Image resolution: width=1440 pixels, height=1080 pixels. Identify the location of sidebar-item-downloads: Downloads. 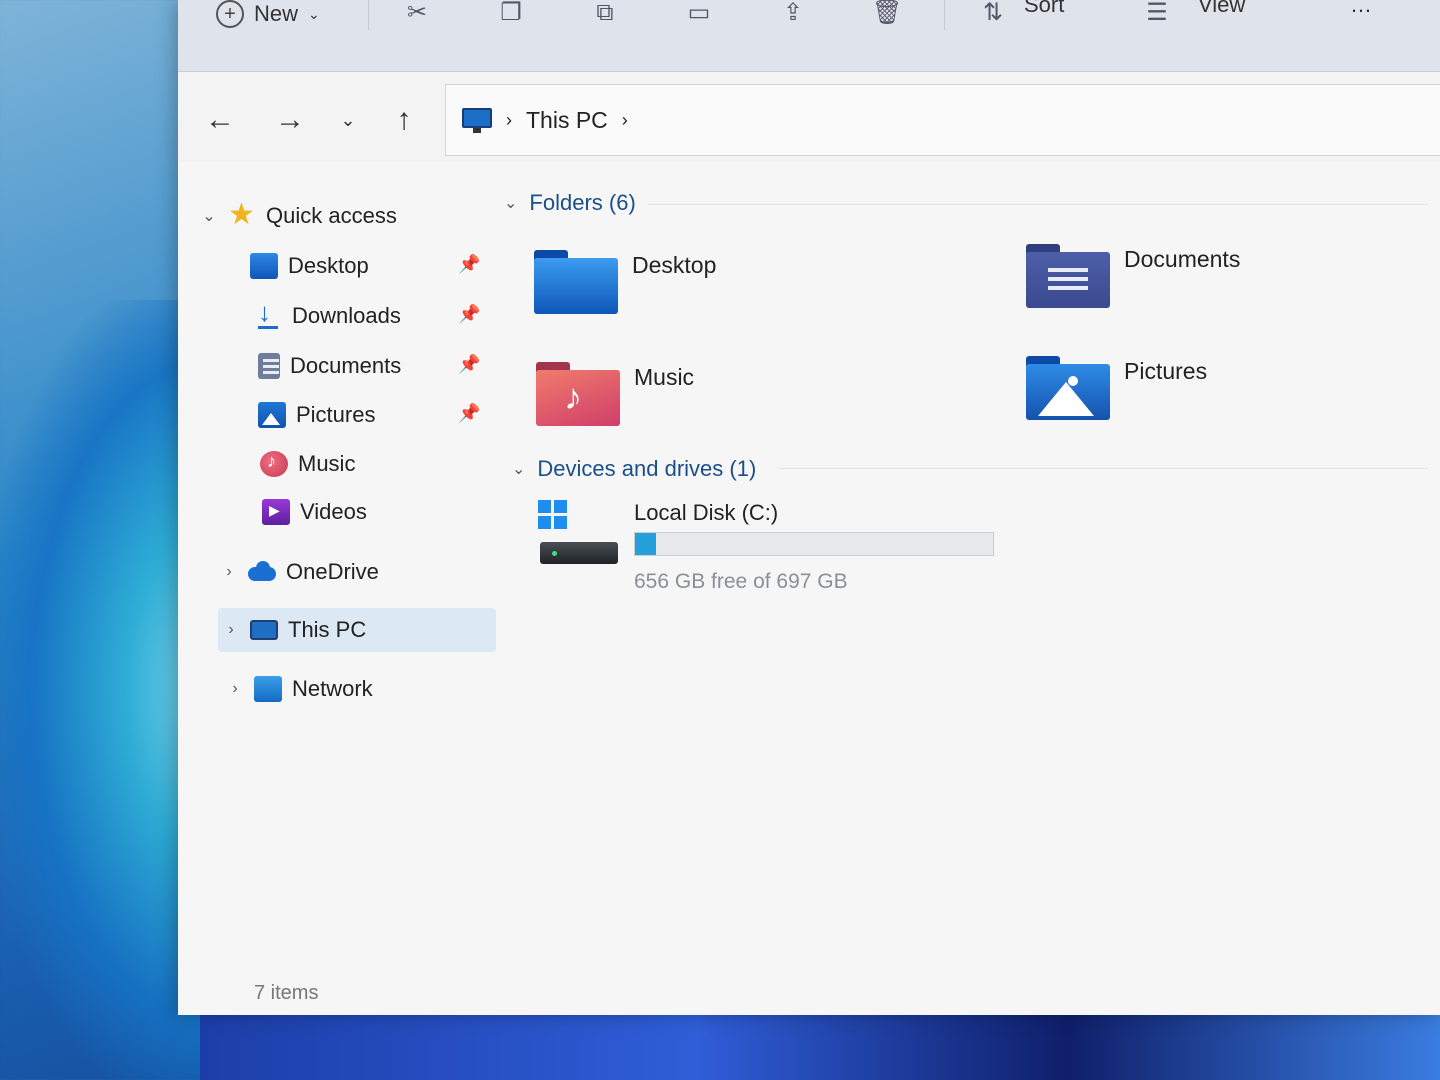
(327, 316).